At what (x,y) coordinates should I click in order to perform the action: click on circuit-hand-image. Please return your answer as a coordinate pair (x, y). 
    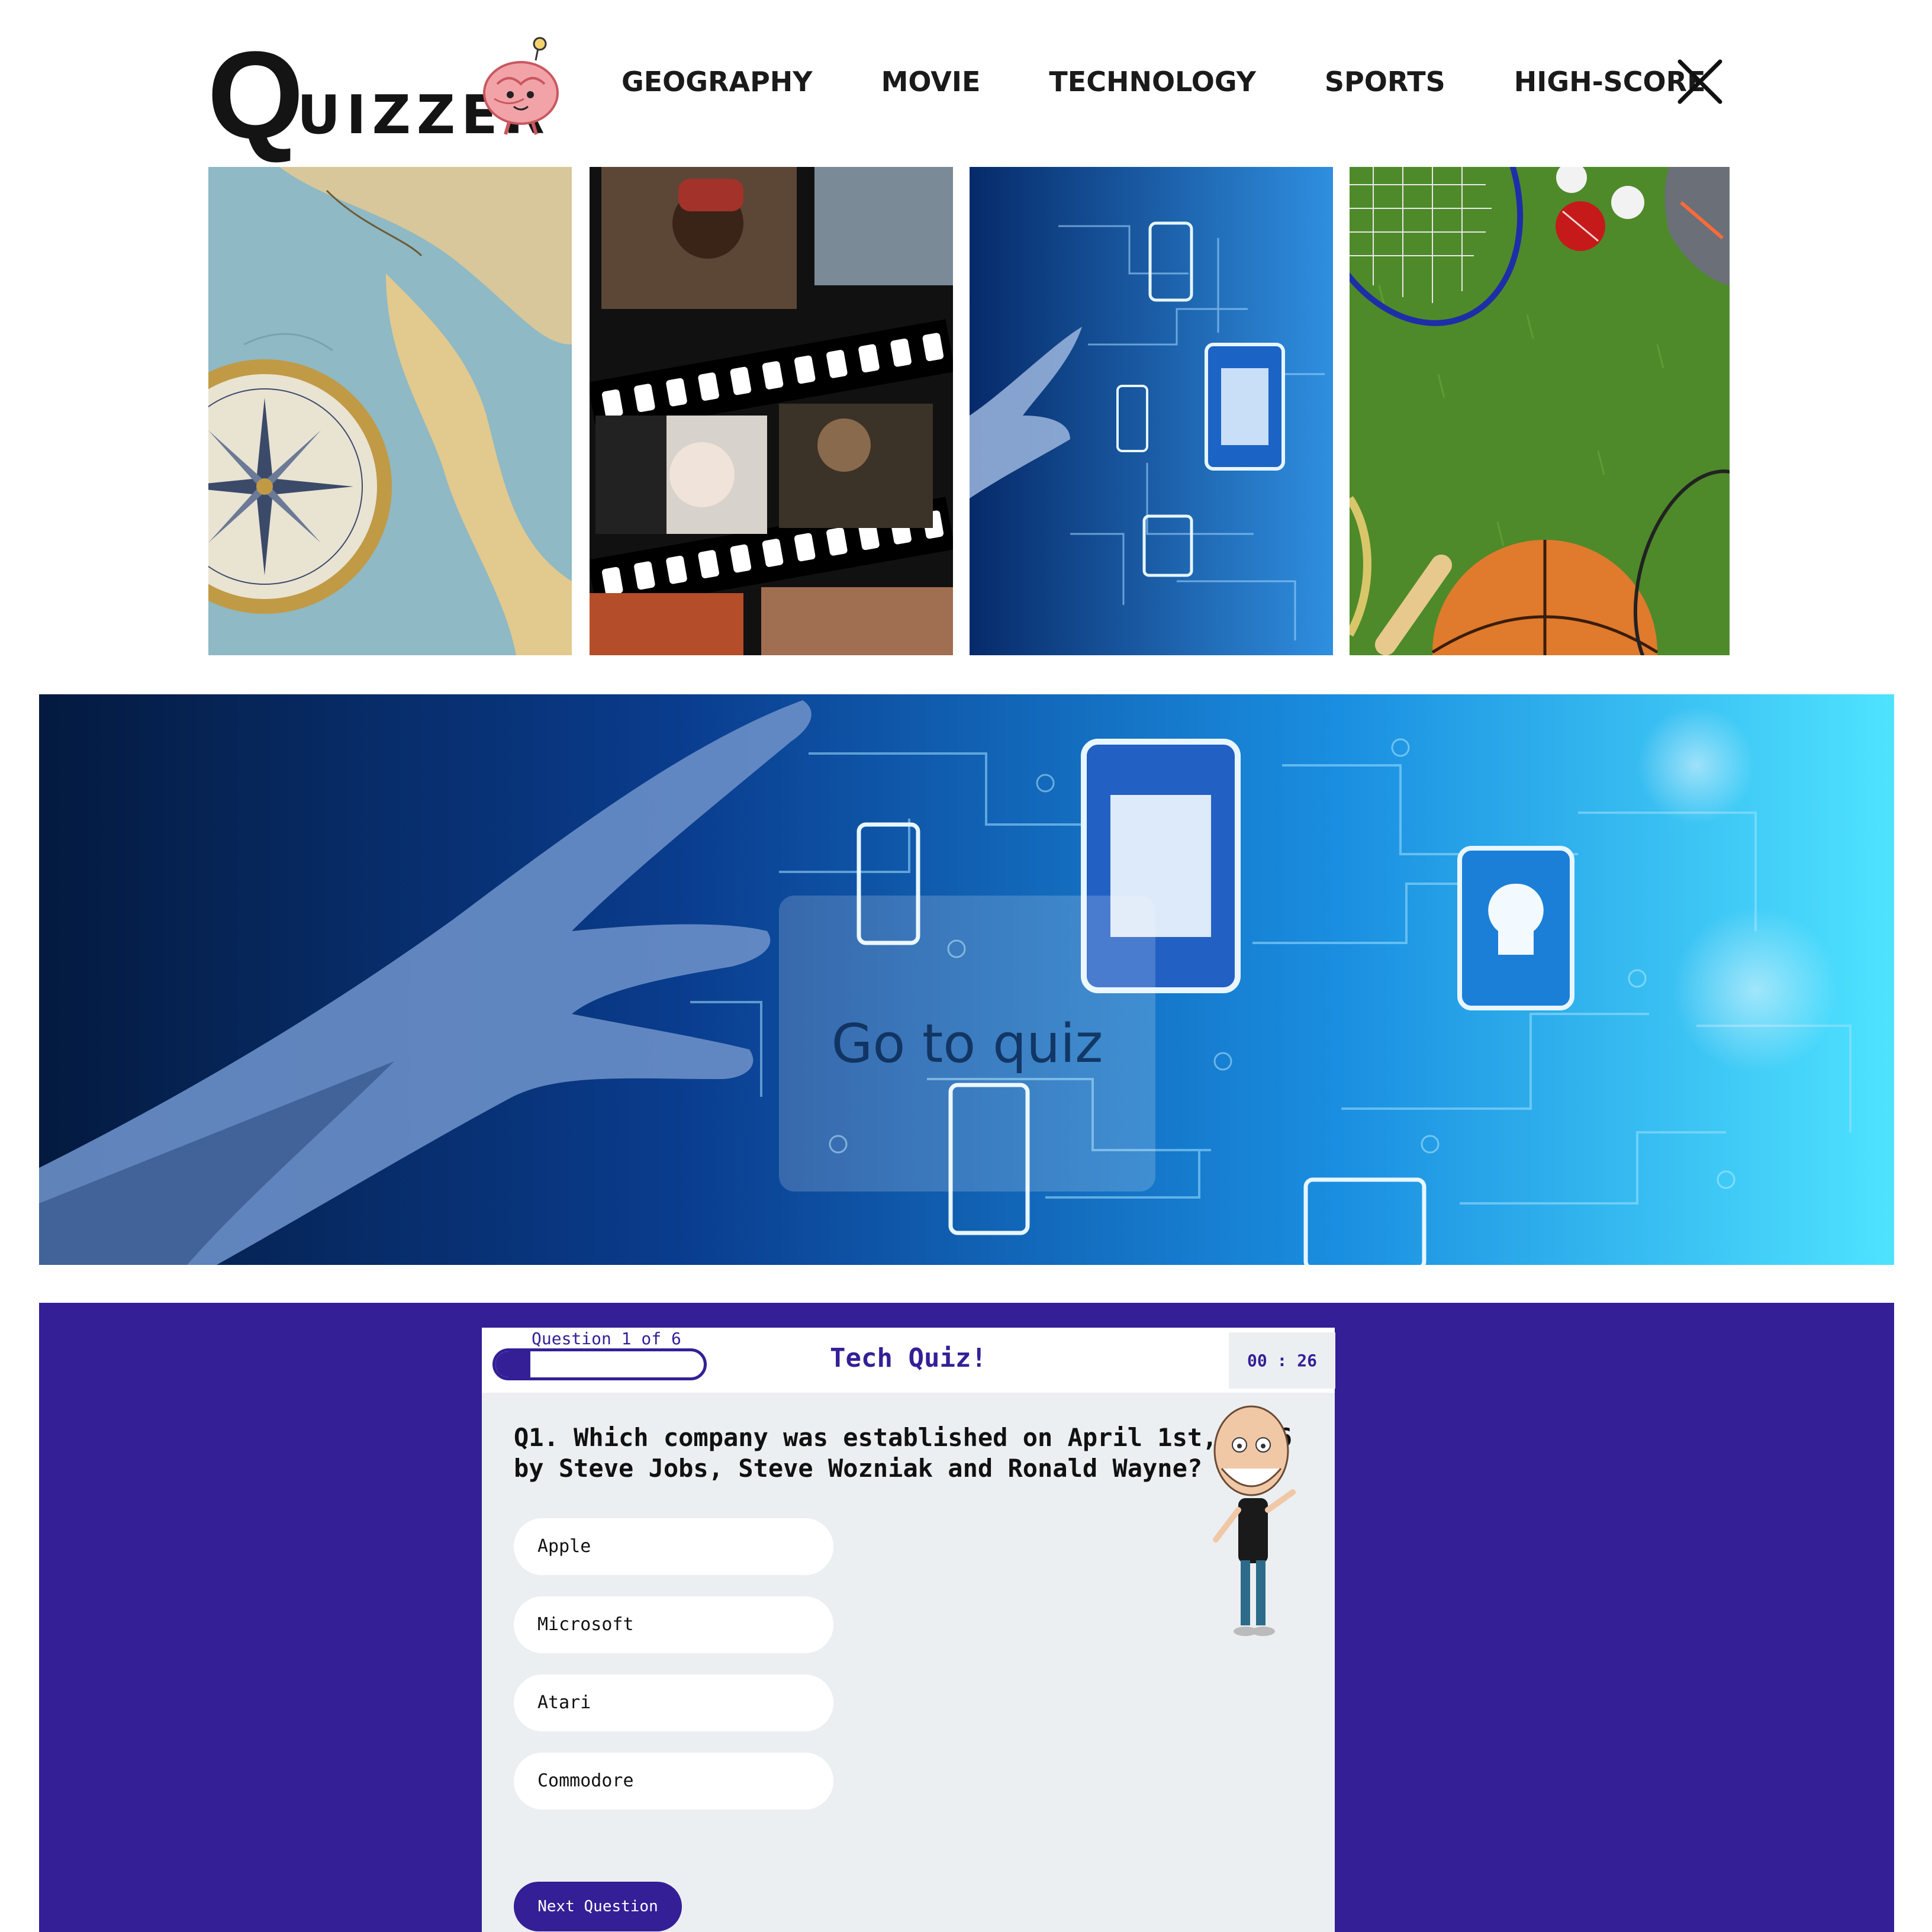
    Looking at the image, I should click on (1151, 411).